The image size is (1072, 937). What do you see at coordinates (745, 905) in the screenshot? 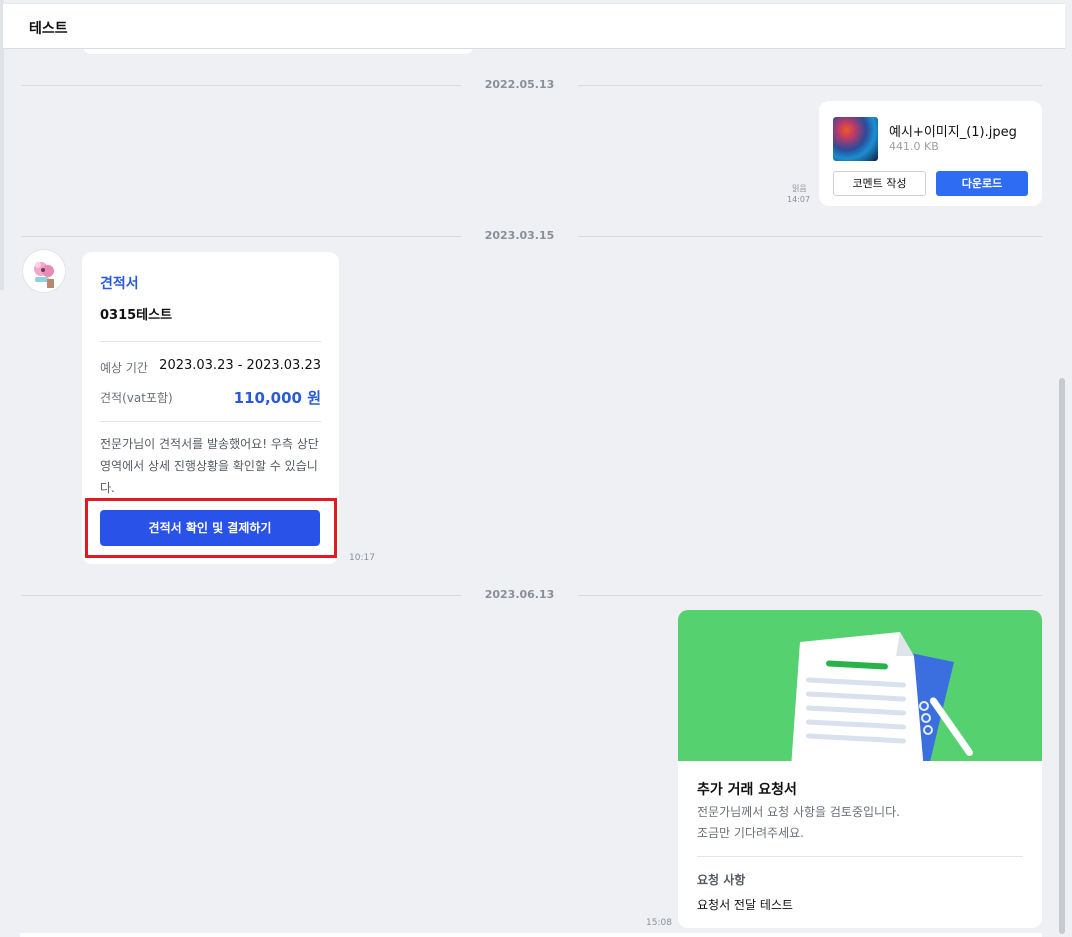
I see `request-items-value: 요청서 전달 테스트` at bounding box center [745, 905].